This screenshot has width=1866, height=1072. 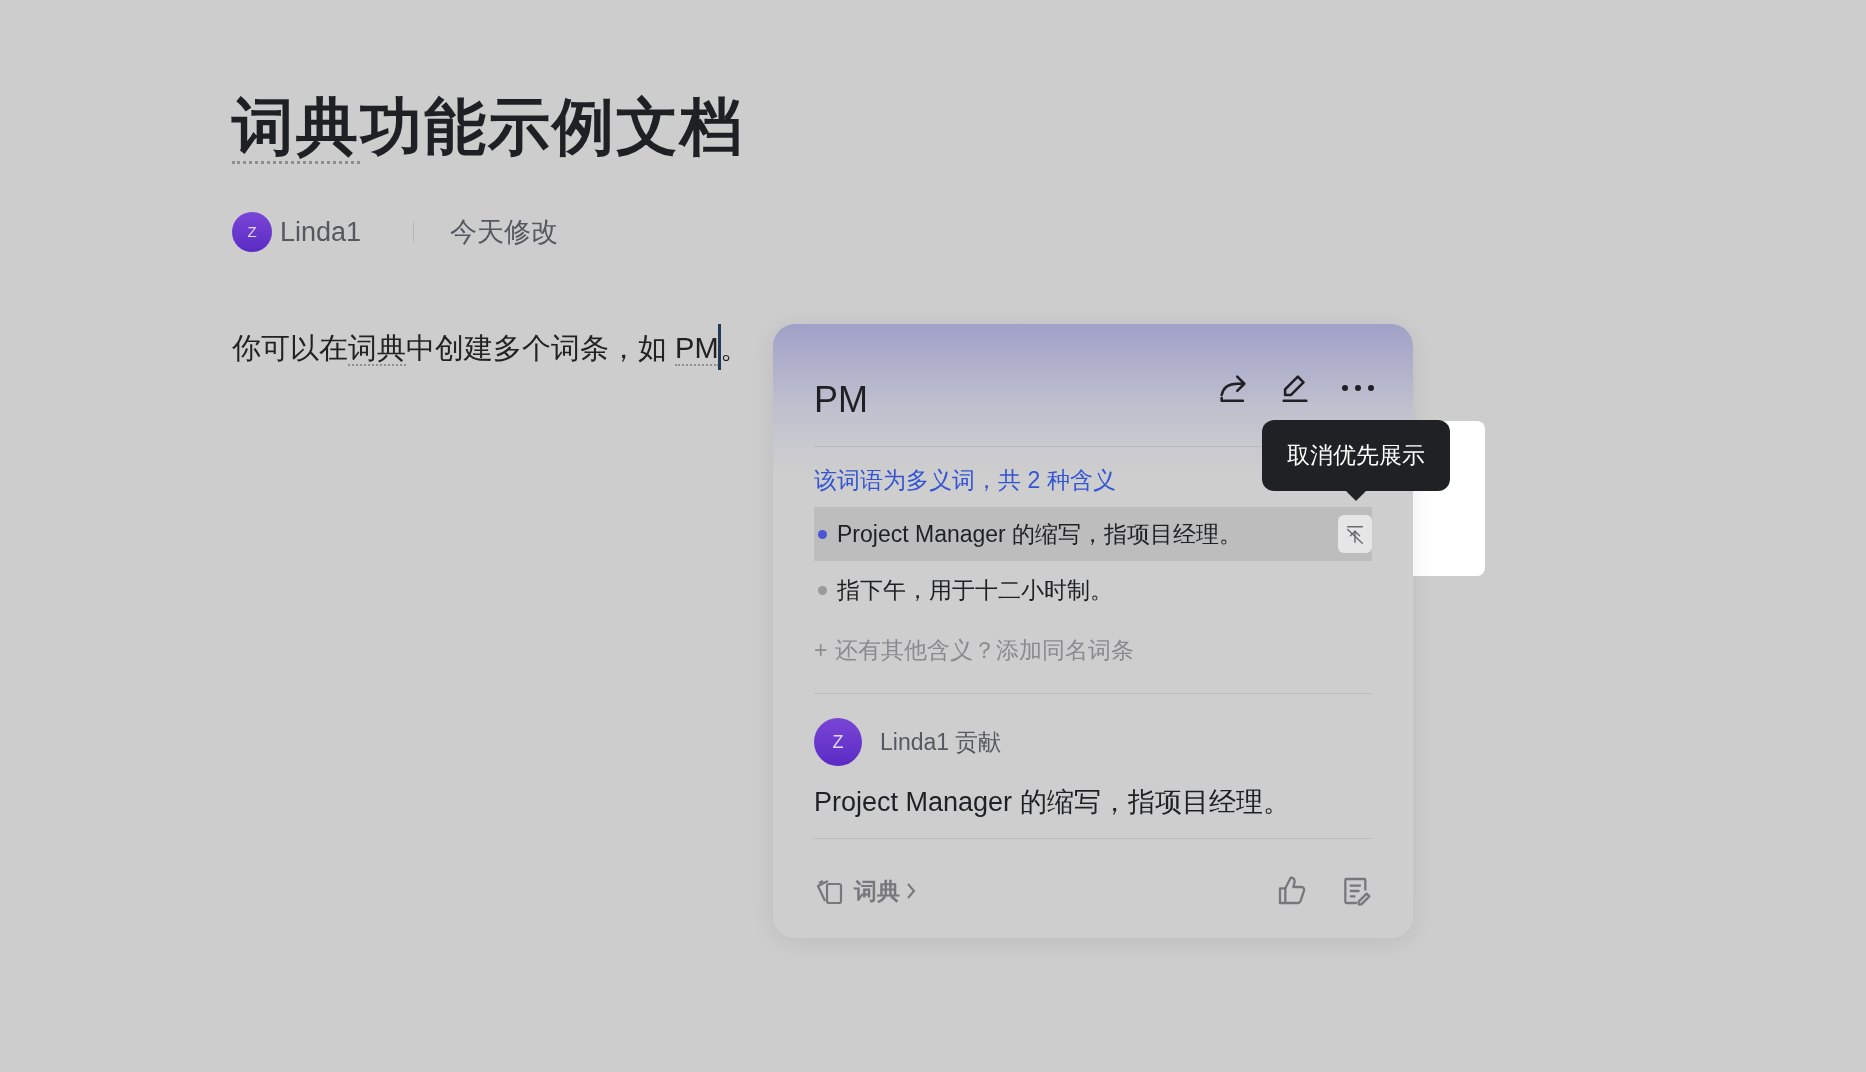 What do you see at coordinates (1356, 496) in the screenshot?
I see `tooltip-arrow` at bounding box center [1356, 496].